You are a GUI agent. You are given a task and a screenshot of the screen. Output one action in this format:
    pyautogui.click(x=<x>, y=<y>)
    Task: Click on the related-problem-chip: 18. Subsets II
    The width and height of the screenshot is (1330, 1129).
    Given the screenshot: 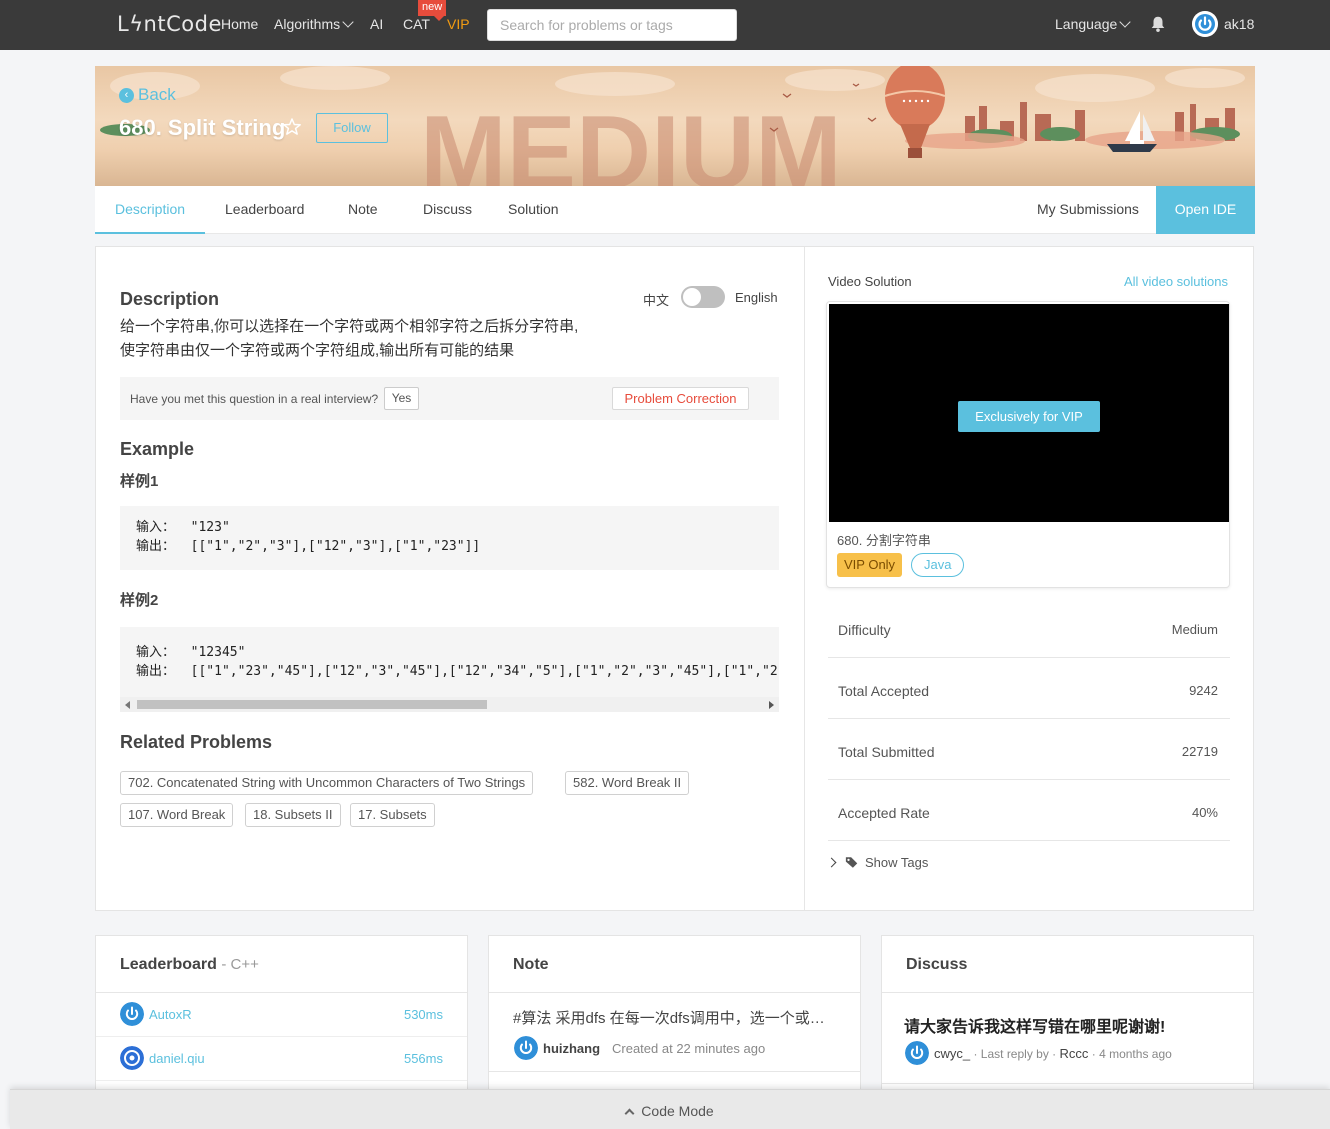 What is the action you would take?
    pyautogui.click(x=293, y=815)
    